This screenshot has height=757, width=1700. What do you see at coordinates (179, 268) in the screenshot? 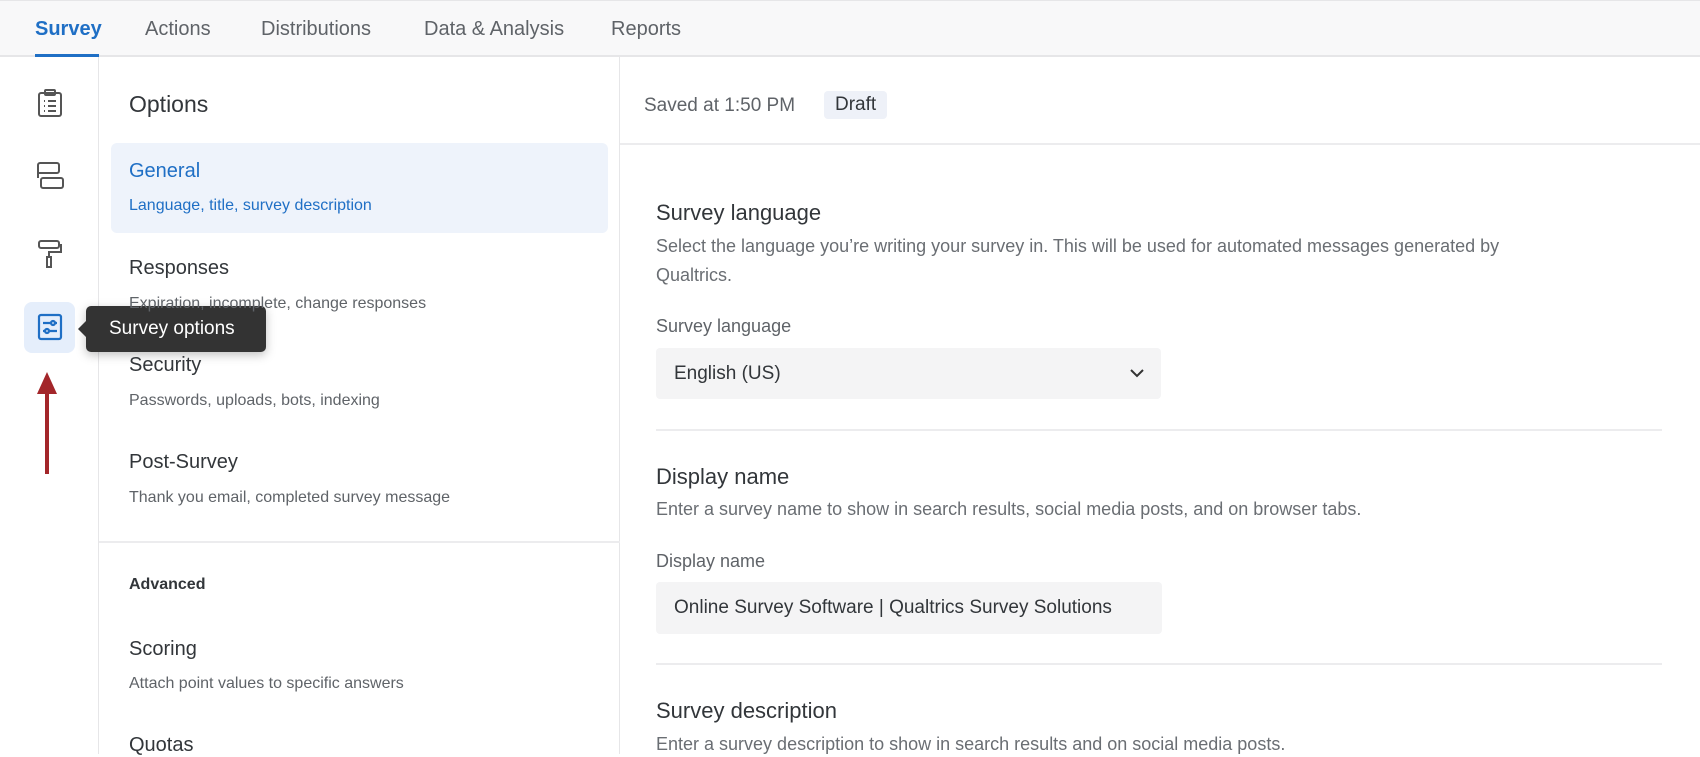
I see `option-title-responses: Responses` at bounding box center [179, 268].